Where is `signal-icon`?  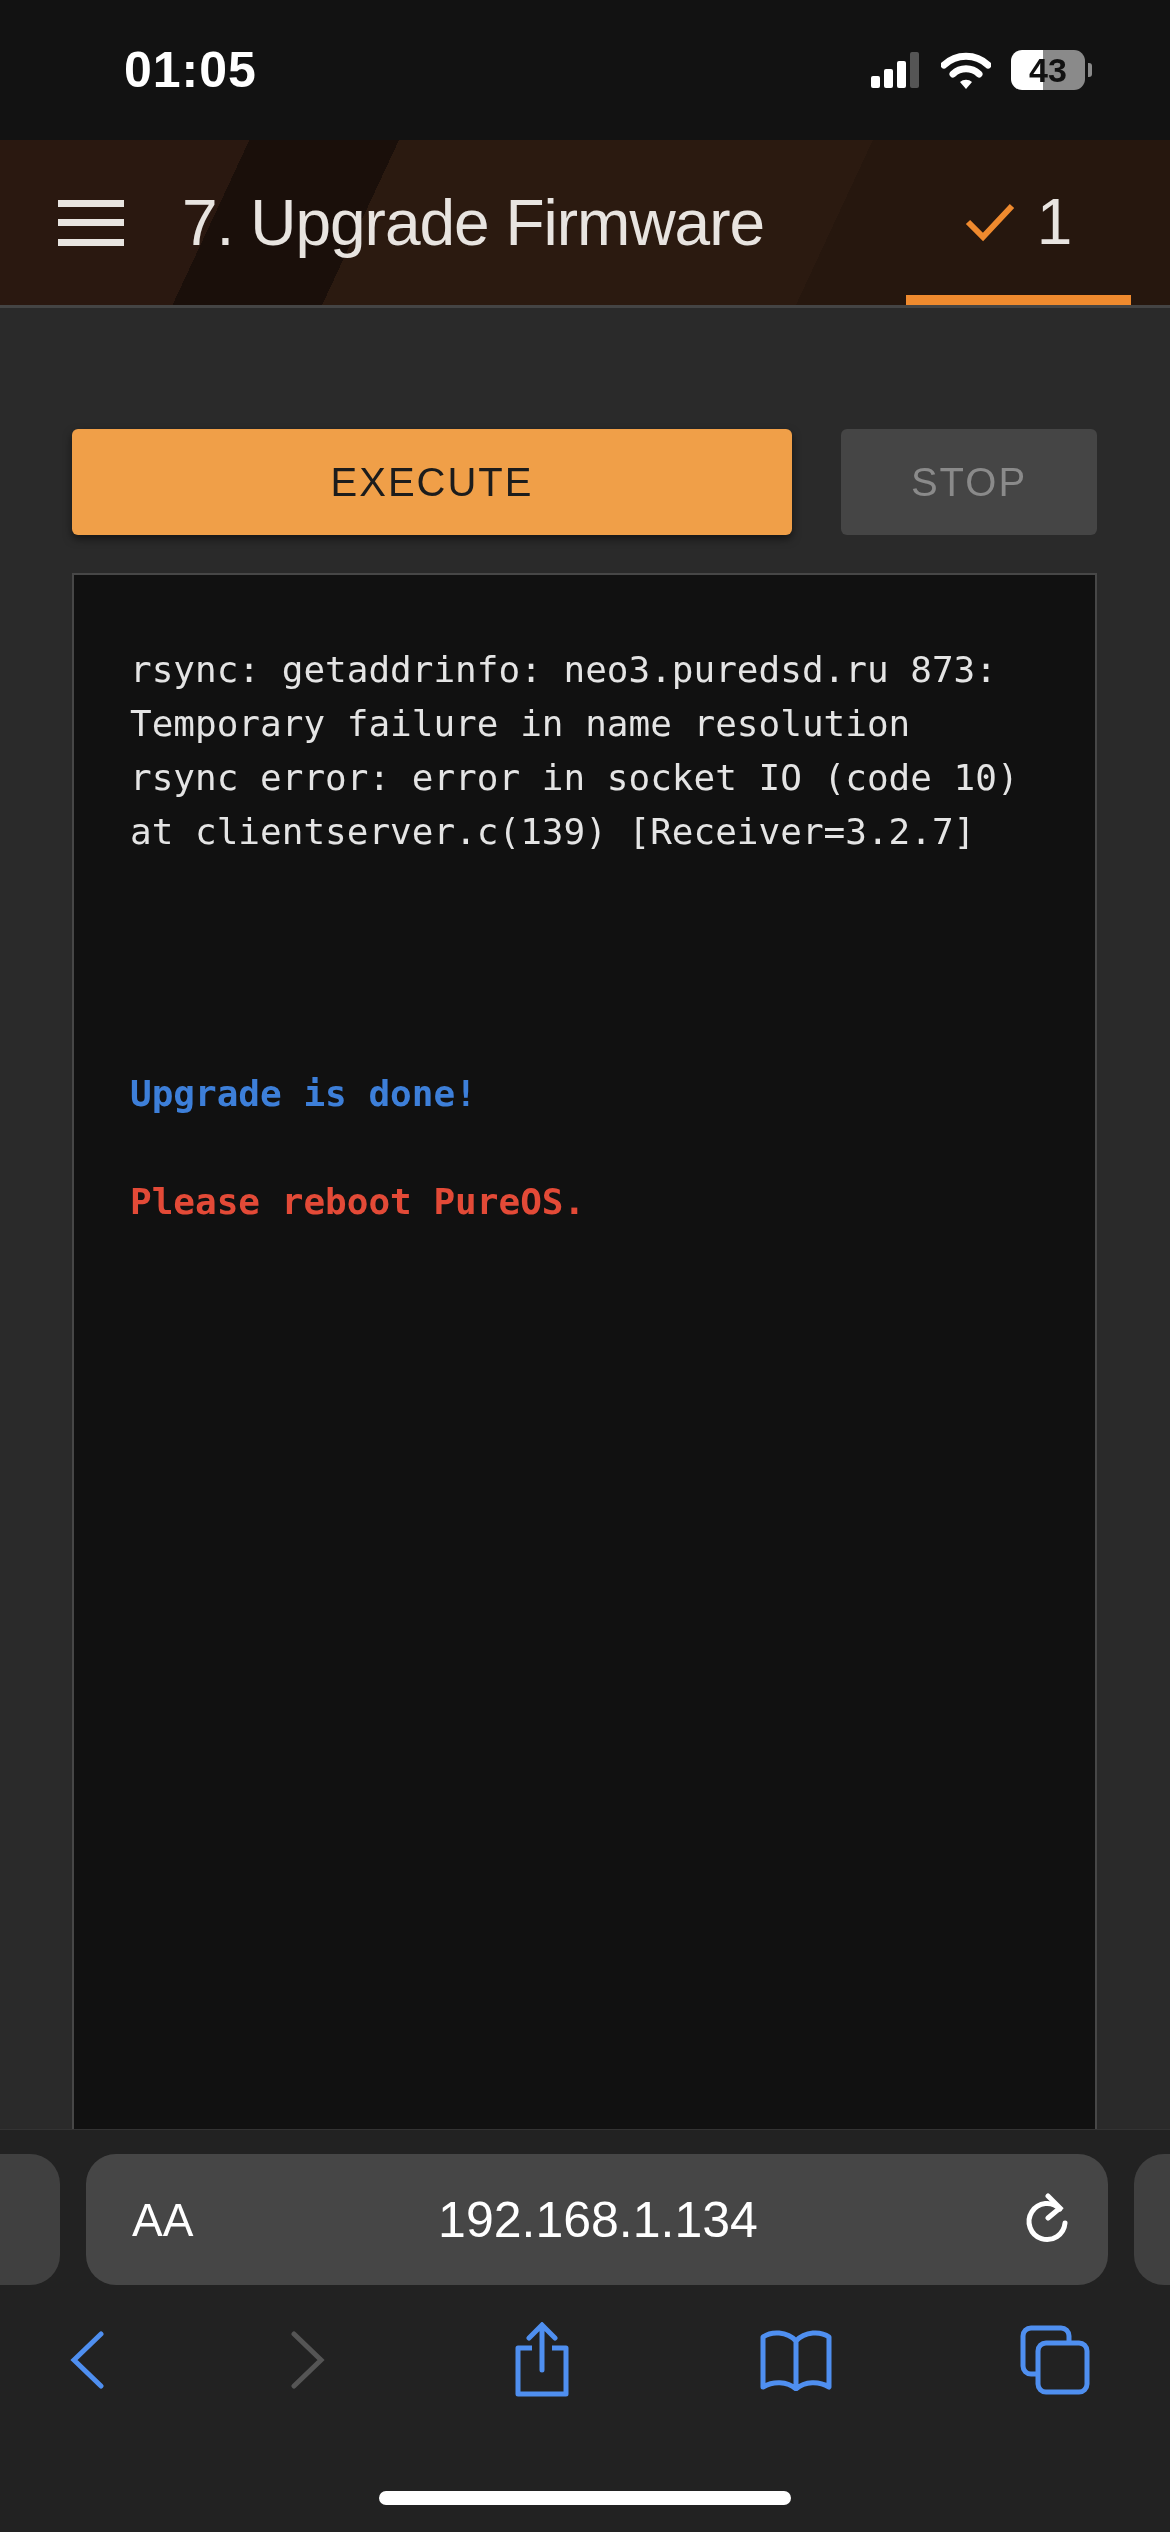
signal-icon is located at coordinates (896, 70).